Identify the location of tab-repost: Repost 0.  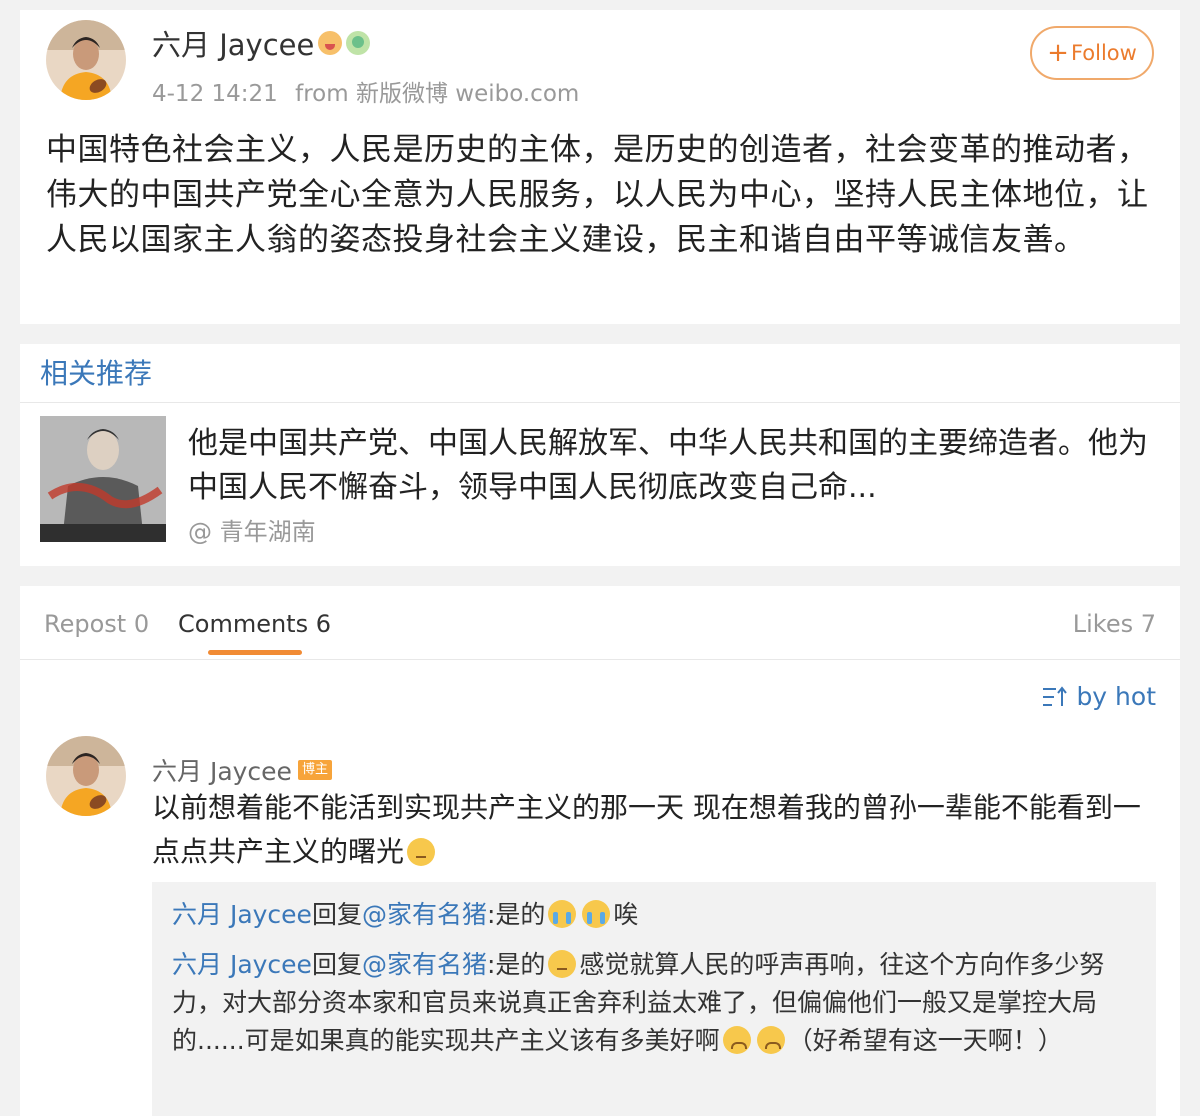
(96, 624).